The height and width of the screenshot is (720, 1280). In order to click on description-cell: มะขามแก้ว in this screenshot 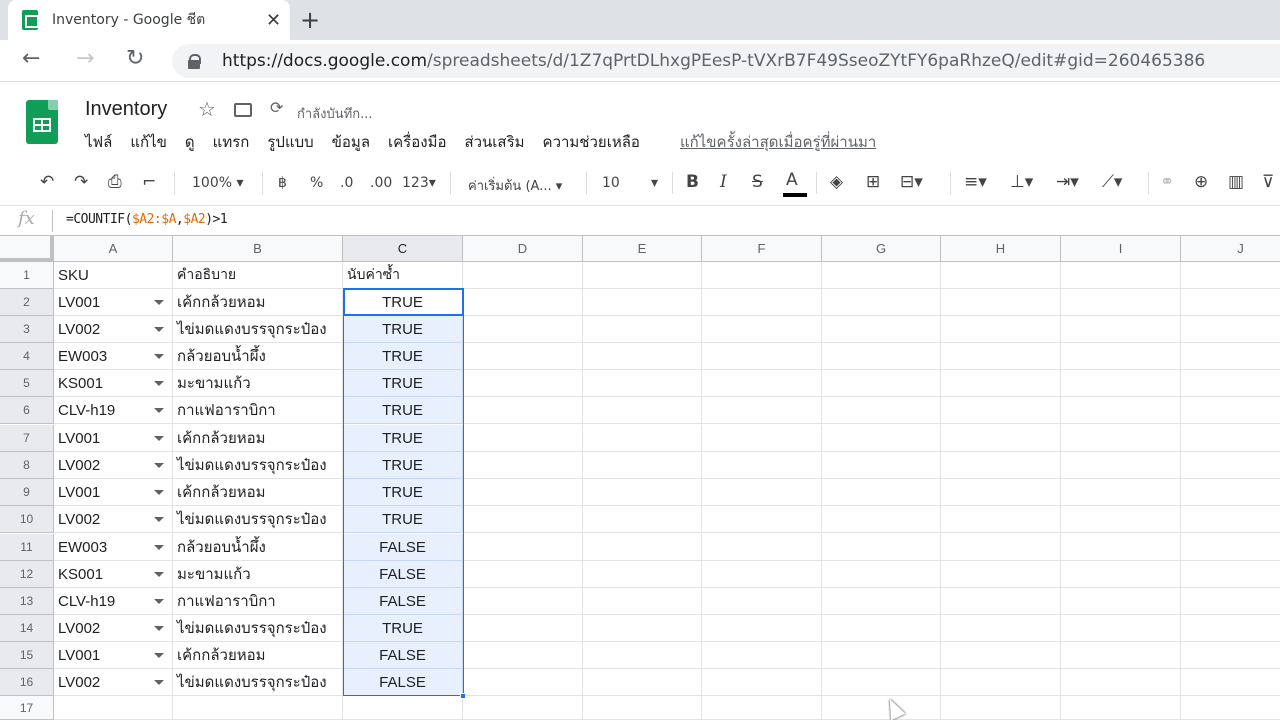, I will do `click(258, 574)`.